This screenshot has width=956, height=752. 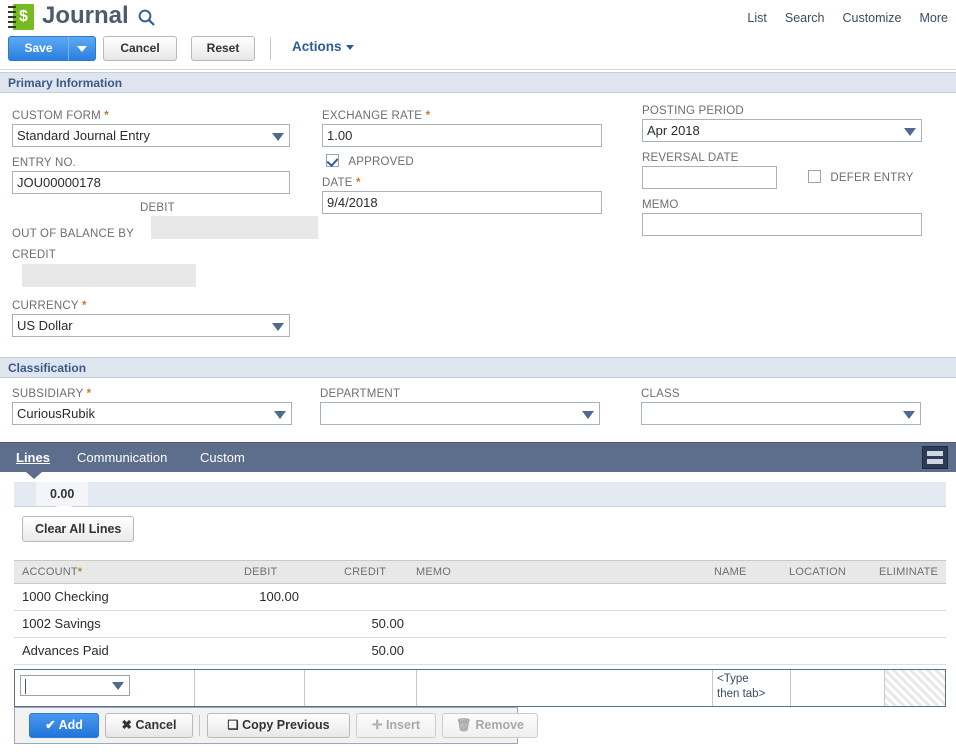 What do you see at coordinates (377, 725) in the screenshot?
I see `plus-icon: ✛` at bounding box center [377, 725].